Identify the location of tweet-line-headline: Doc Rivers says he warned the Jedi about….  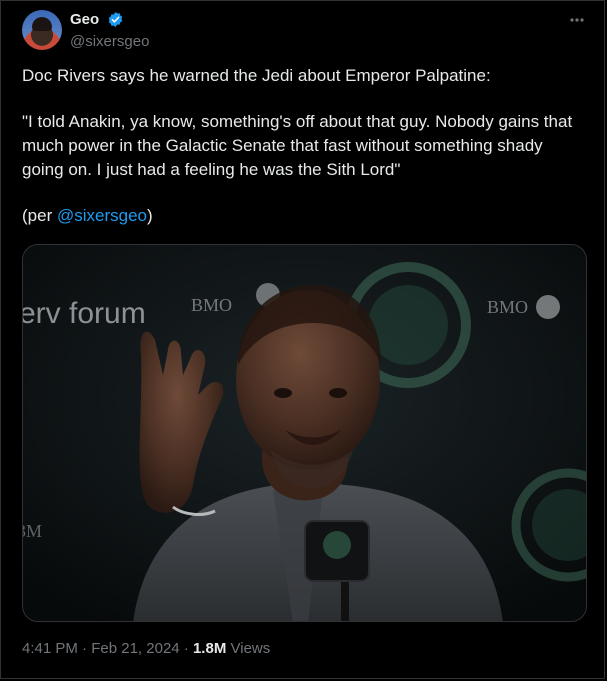
(256, 75).